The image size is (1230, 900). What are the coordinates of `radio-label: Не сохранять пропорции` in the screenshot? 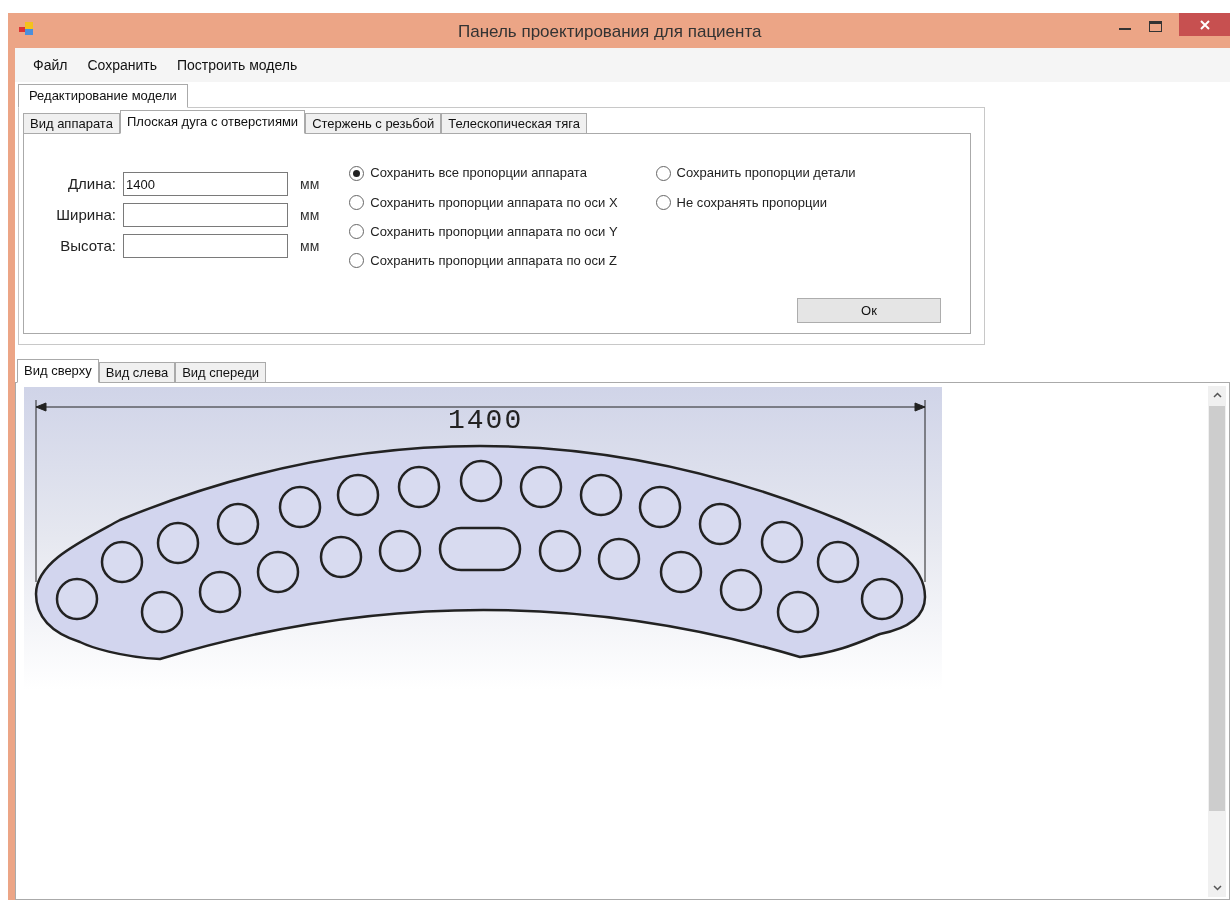 It's located at (751, 202).